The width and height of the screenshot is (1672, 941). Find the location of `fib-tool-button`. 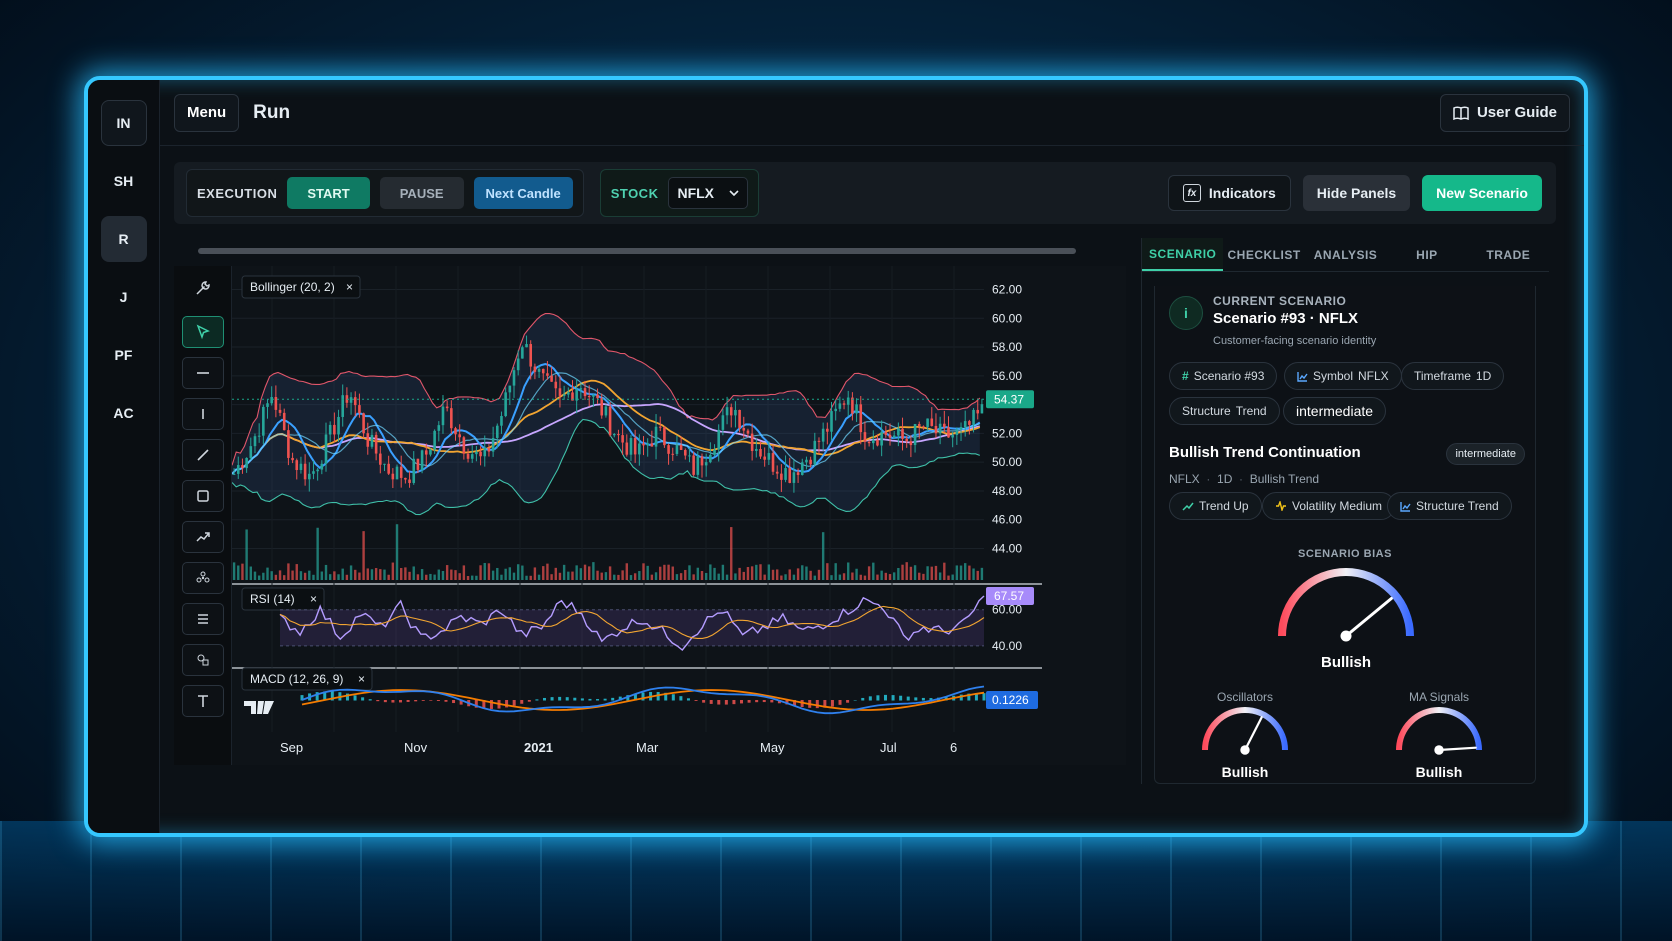

fib-tool-button is located at coordinates (203, 619).